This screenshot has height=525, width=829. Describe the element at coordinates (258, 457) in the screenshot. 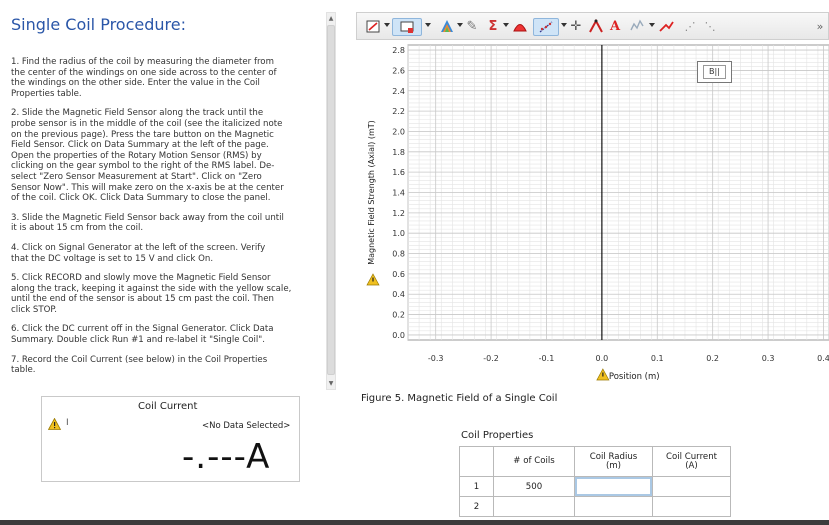

I see `coil-current-unit: A` at that location.